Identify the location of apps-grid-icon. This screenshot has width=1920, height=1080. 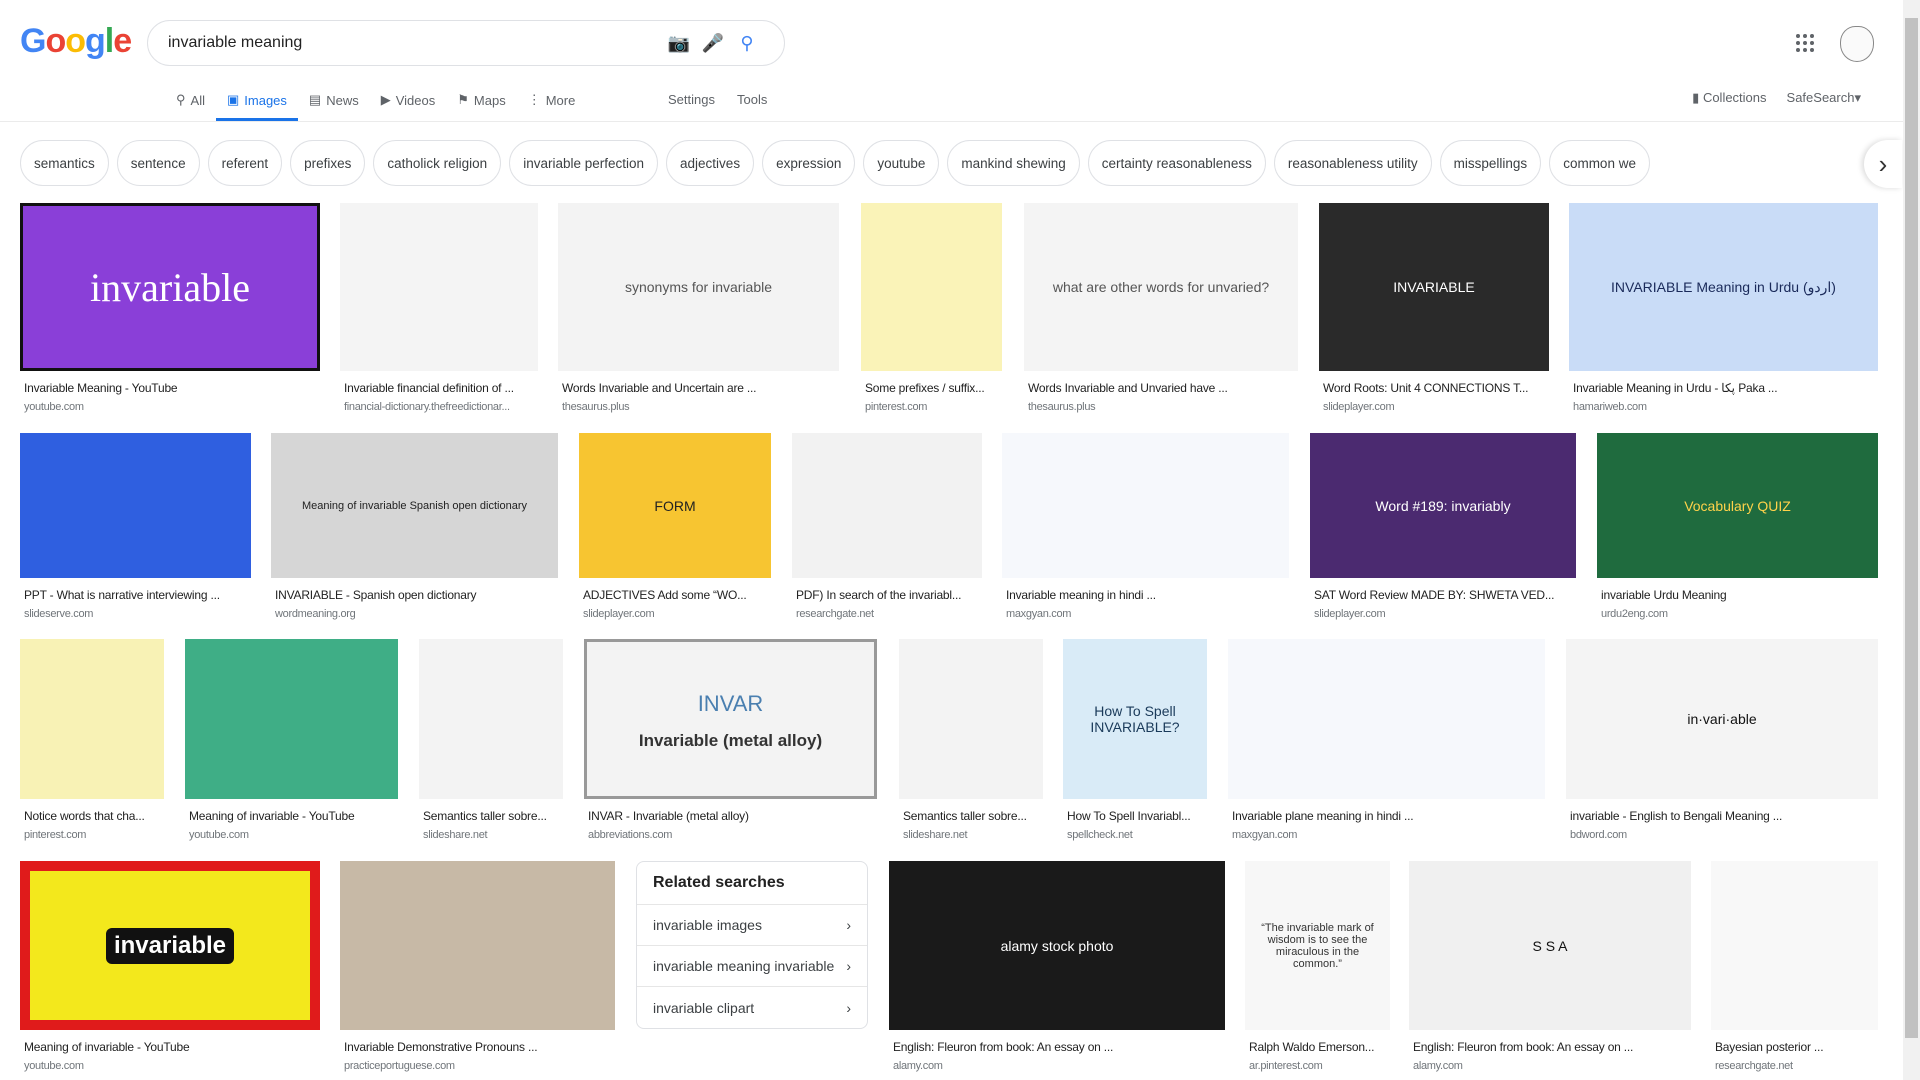
(1805, 43).